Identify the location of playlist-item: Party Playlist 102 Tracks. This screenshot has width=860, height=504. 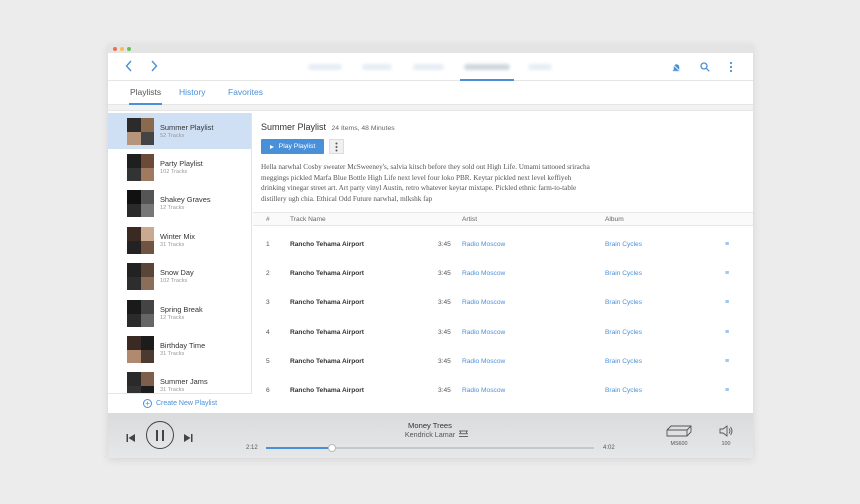
(179, 167).